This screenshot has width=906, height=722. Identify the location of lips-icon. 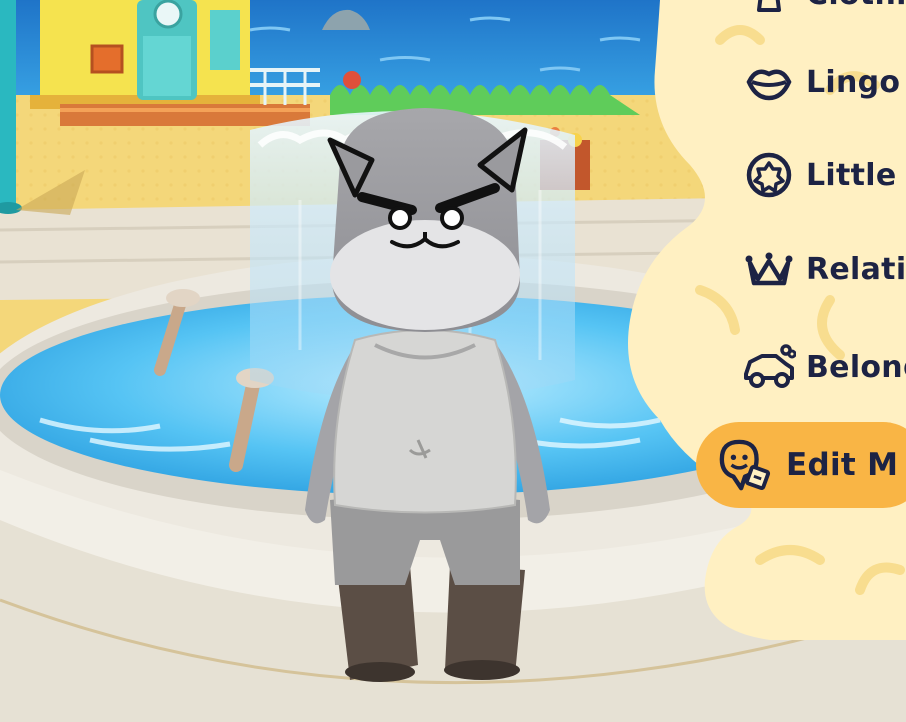
(769, 82).